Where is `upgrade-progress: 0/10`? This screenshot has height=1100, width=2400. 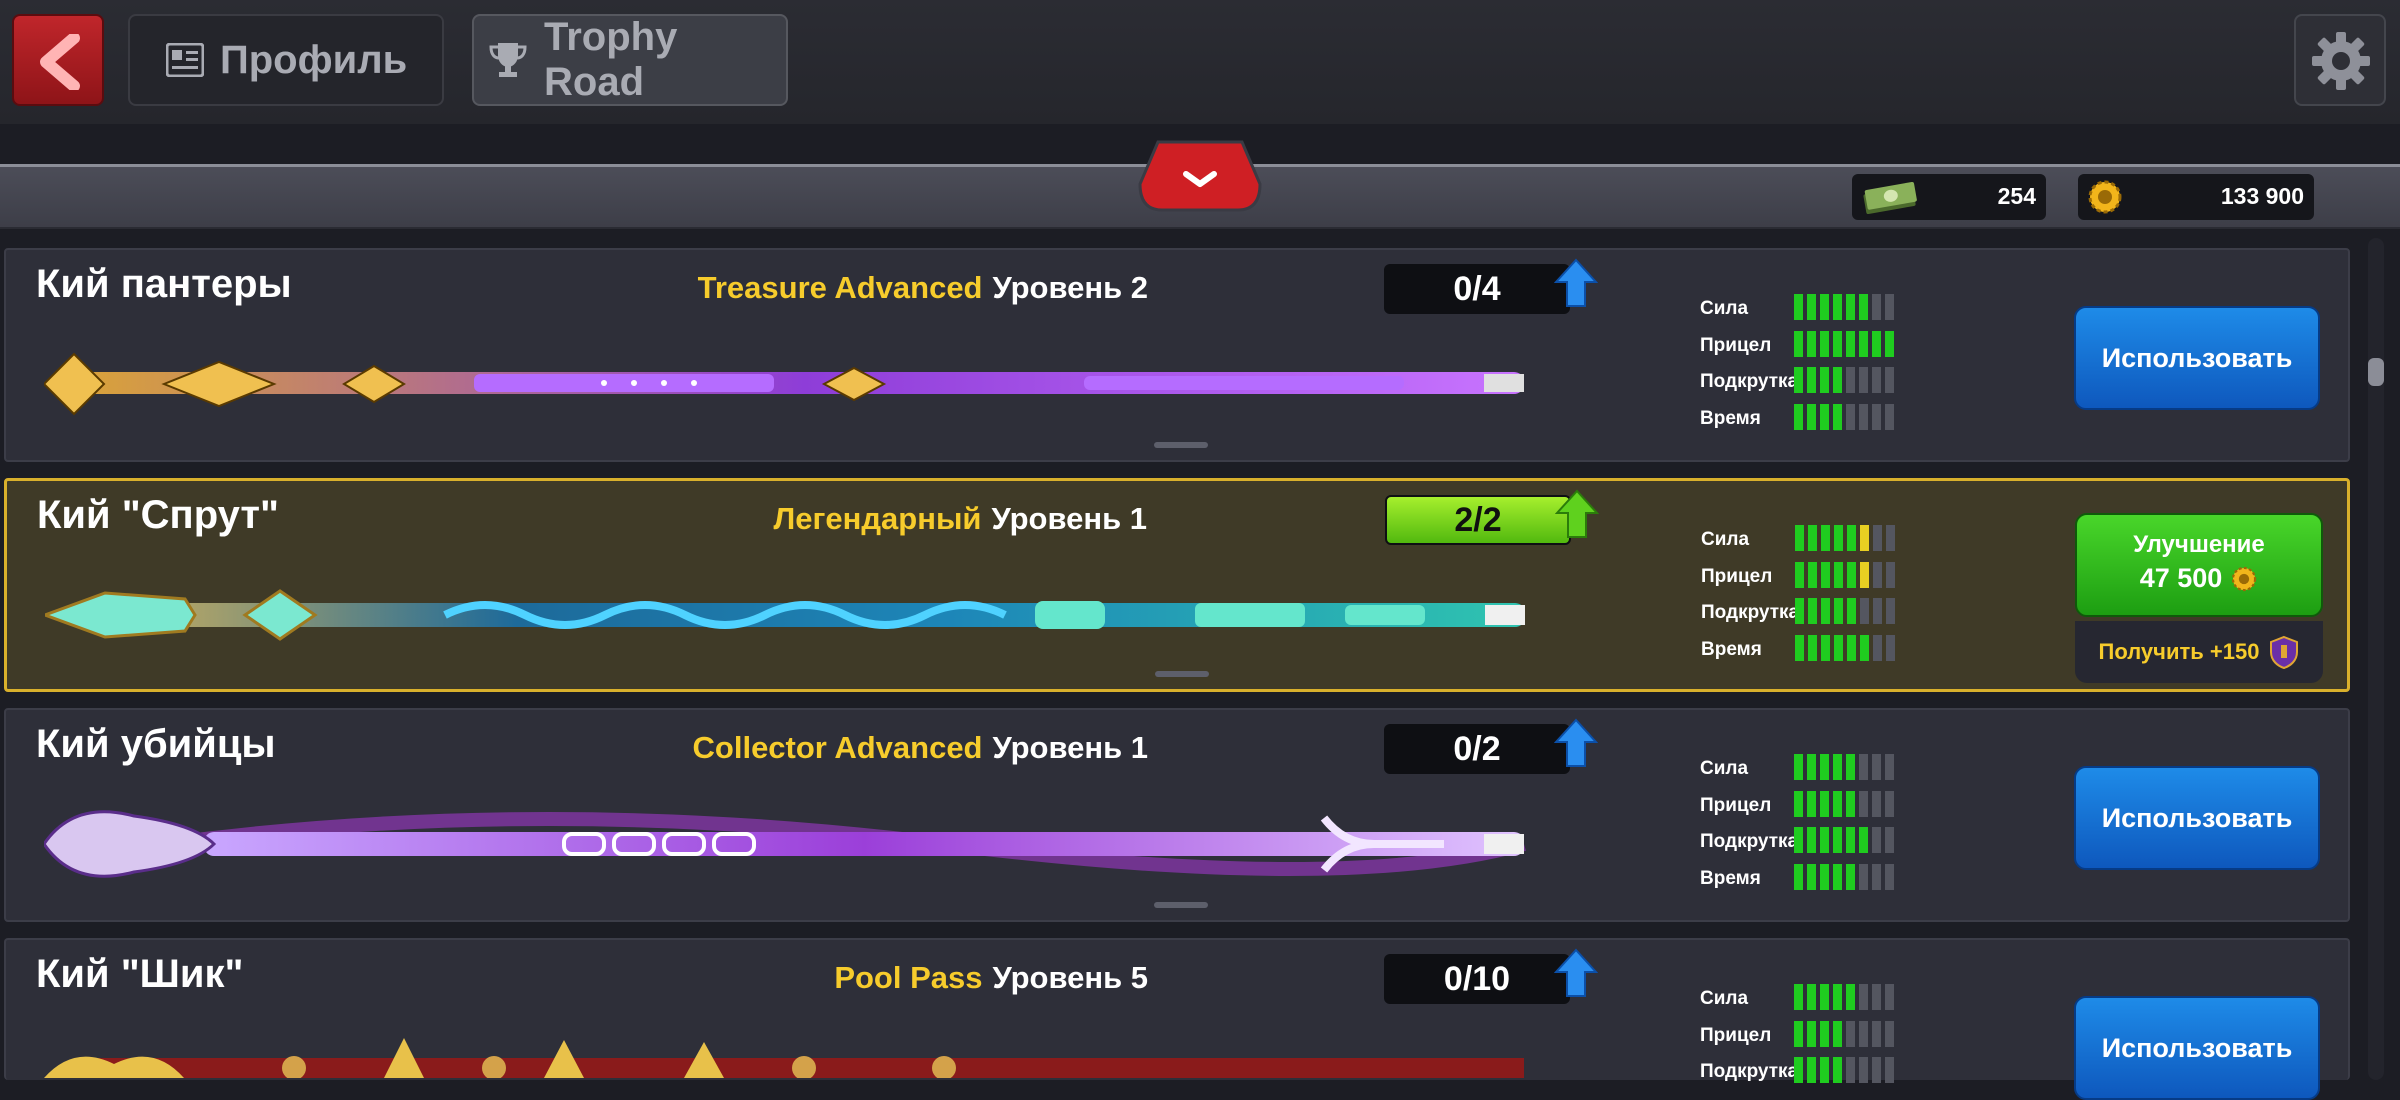 upgrade-progress: 0/10 is located at coordinates (1477, 979).